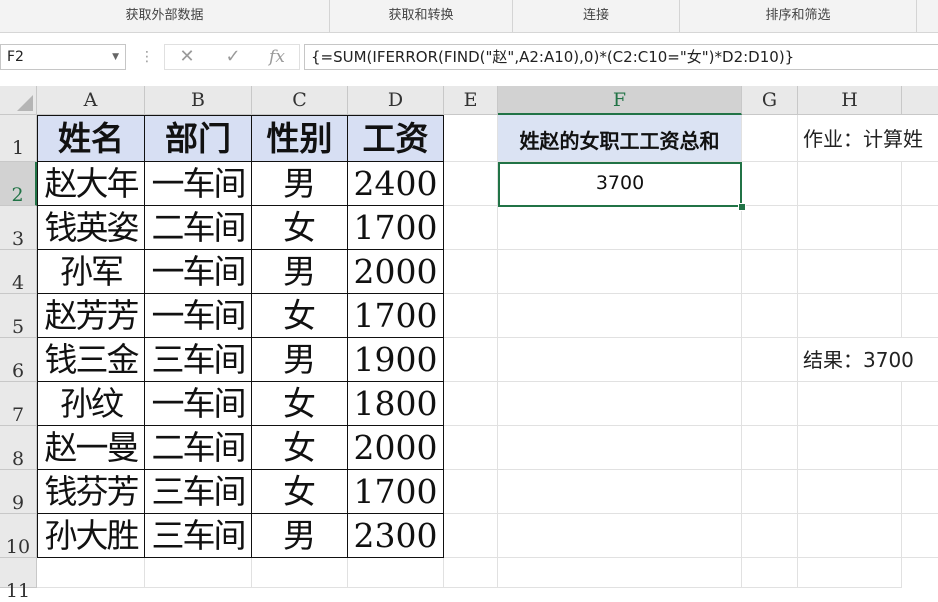 The image size is (938, 602). What do you see at coordinates (233, 57) in the screenshot?
I see `enter-icon: ✓` at bounding box center [233, 57].